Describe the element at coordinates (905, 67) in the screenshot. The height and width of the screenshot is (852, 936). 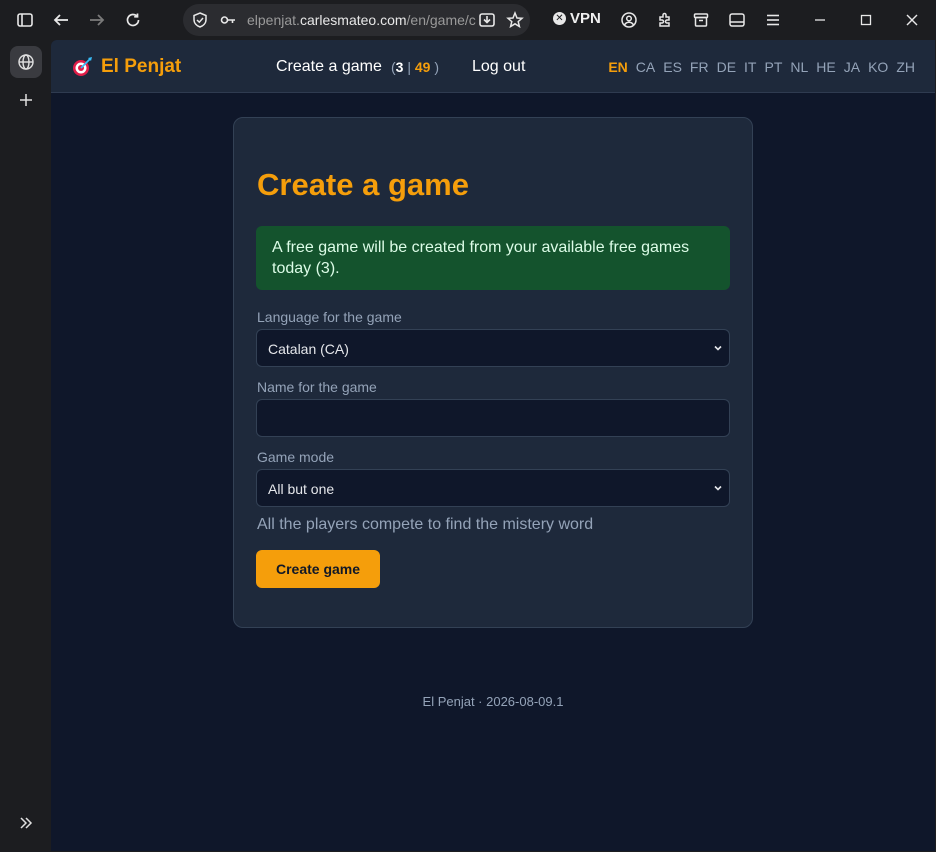
I see `lang-zh: ZH` at that location.